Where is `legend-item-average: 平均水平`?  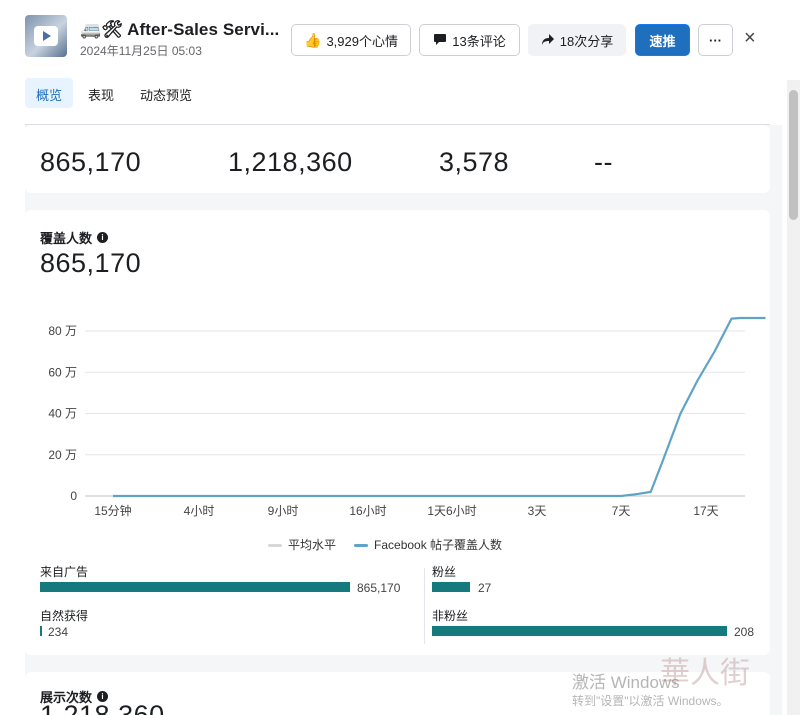
legend-item-average: 平均水平 is located at coordinates (302, 544).